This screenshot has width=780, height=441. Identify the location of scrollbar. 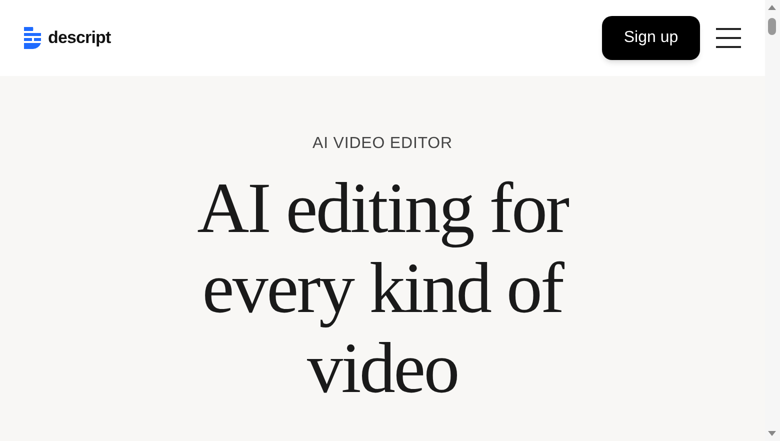
(772, 220).